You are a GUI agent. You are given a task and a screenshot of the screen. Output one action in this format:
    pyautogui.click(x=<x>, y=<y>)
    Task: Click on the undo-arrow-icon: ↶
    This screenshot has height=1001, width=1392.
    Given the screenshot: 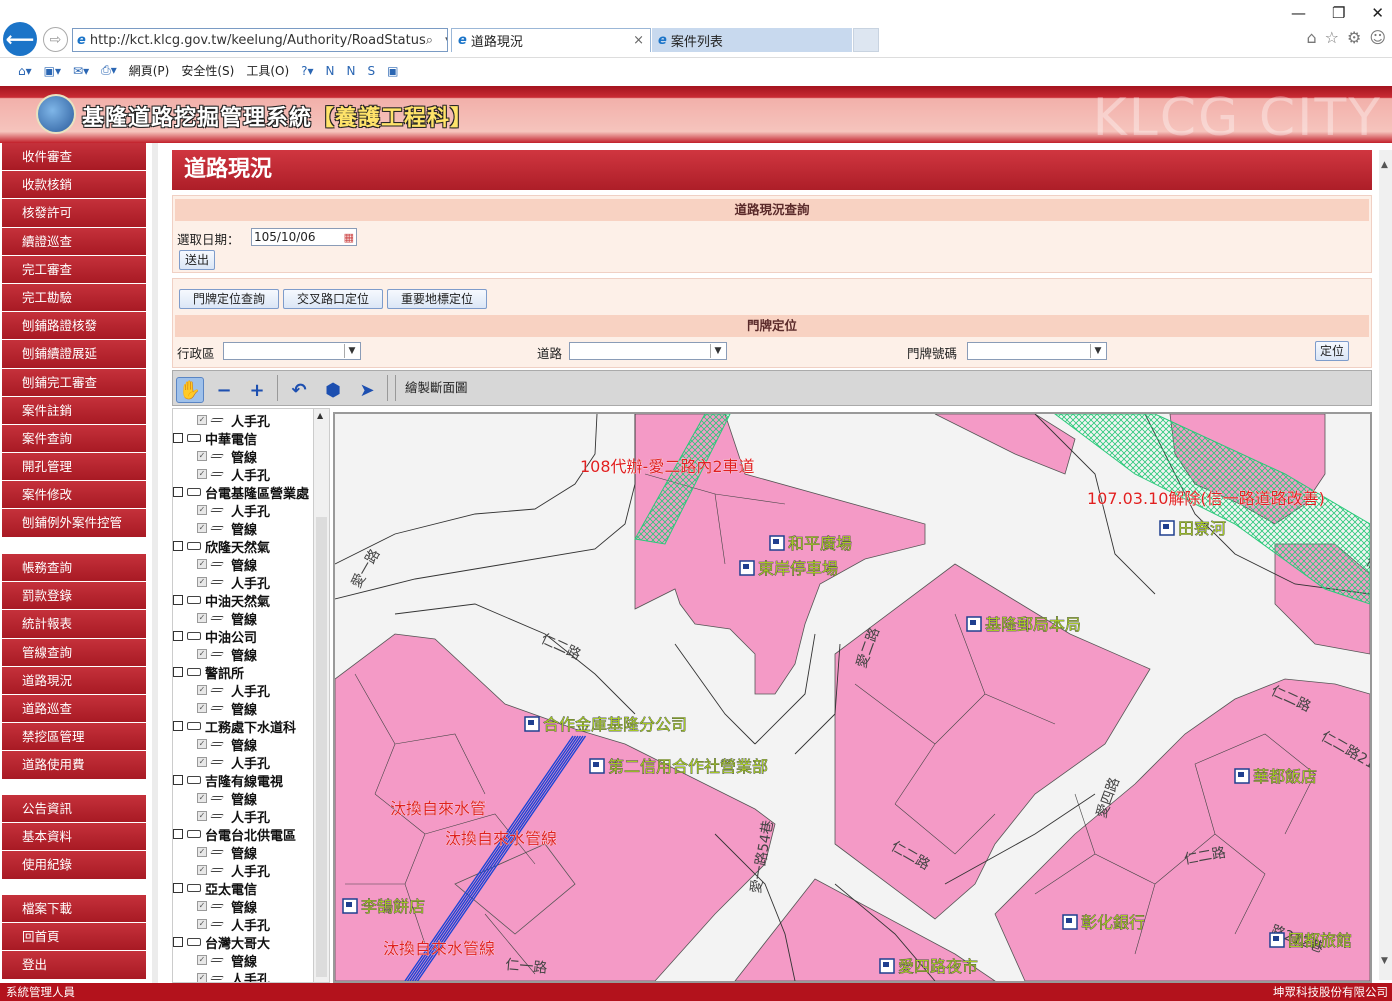 What is the action you would take?
    pyautogui.click(x=299, y=390)
    